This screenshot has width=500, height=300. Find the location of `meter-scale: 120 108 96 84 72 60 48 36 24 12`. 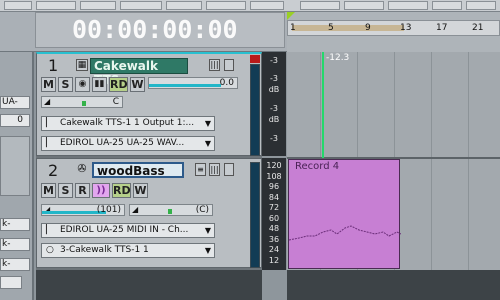

meter-scale: 120 108 96 84 72 60 48 36 24 12 is located at coordinates (274, 214).